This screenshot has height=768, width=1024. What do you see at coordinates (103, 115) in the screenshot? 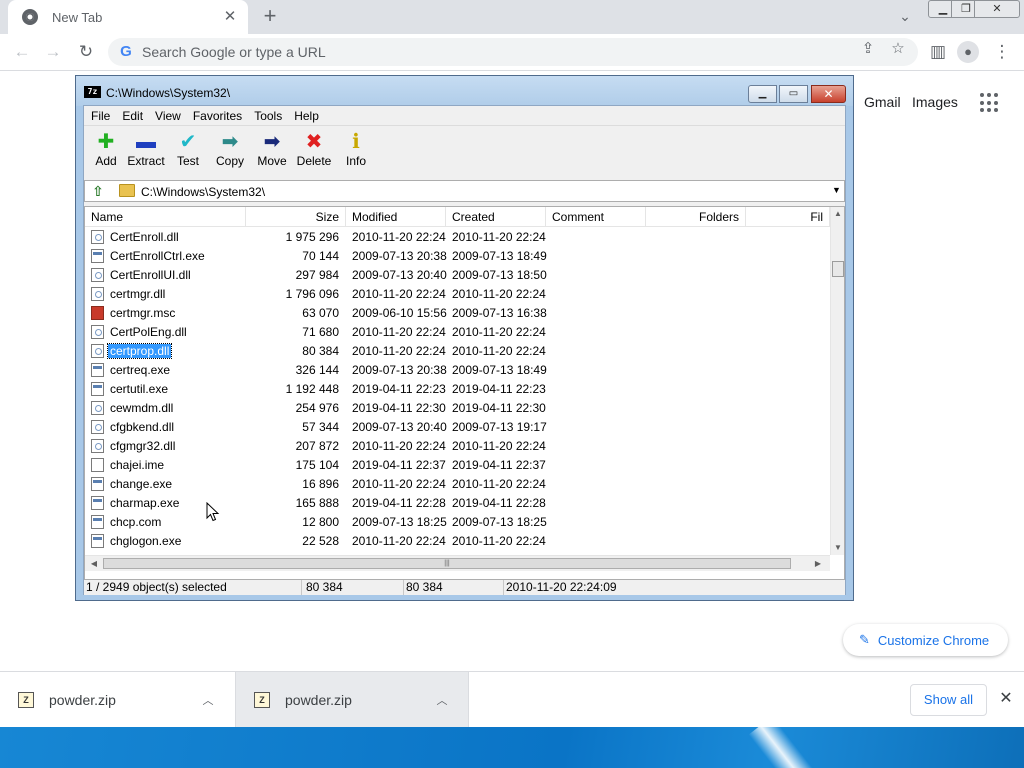
I see `menu-file: File` at bounding box center [103, 115].